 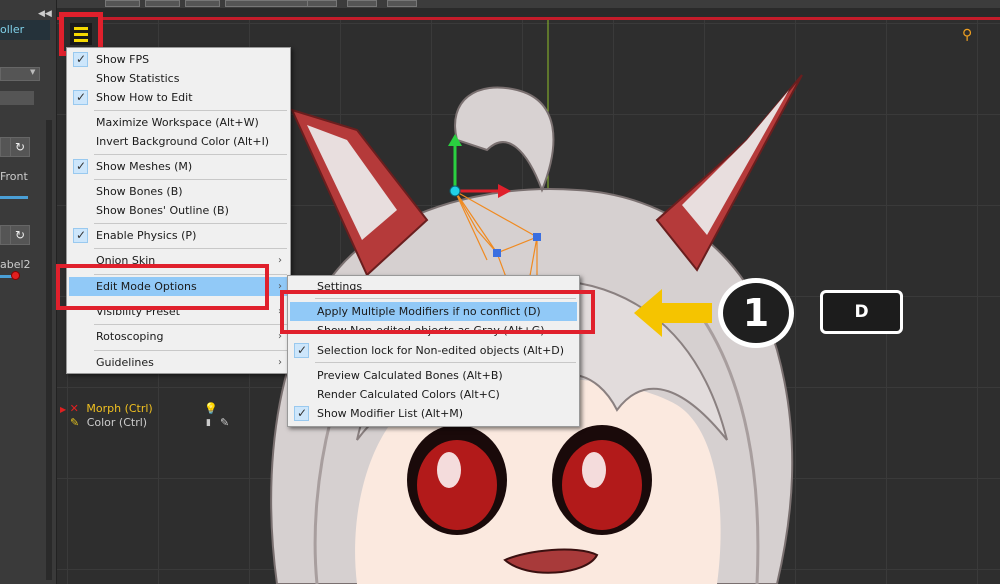 I want to click on menu-item-render-calculated-colors-alt-c: Render Calculated Colors (Alt+C), so click(x=433, y=394).